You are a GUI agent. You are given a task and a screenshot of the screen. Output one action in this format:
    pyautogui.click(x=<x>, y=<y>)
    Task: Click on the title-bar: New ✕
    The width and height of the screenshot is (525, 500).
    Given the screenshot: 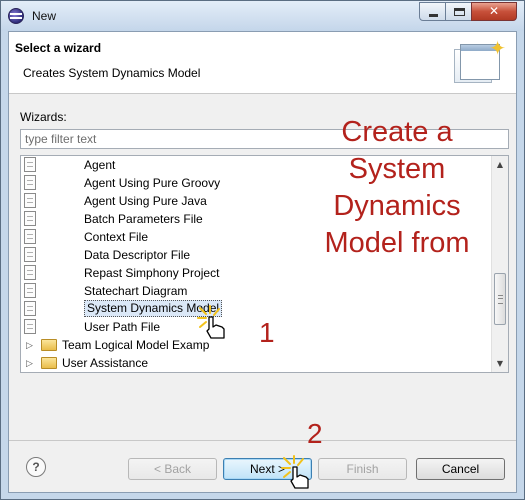 What is the action you would take?
    pyautogui.click(x=262, y=16)
    